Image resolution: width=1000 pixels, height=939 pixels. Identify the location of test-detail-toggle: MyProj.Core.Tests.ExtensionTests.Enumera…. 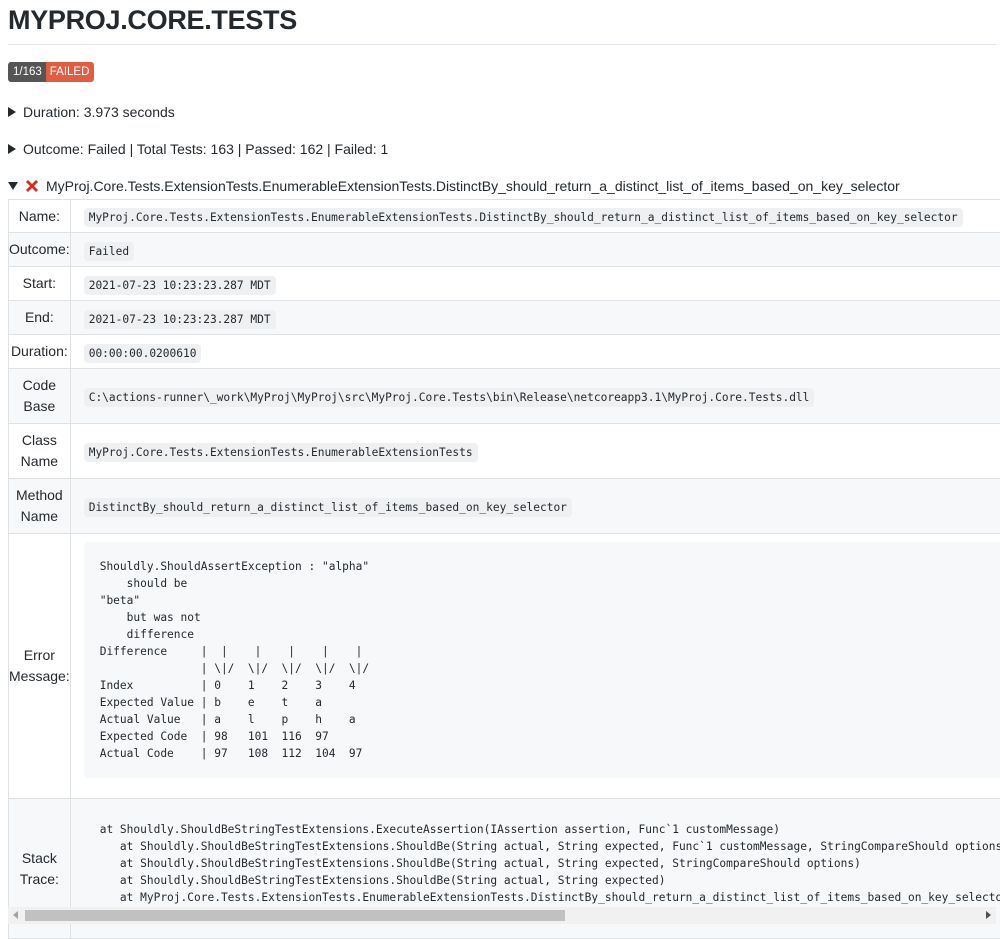
(454, 186).